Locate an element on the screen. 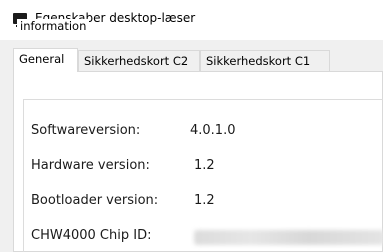 Image resolution: width=383 pixels, height=252 pixels. tab-sikkerhedskort-c2: Sikkerhedskort C2 is located at coordinates (139, 60).